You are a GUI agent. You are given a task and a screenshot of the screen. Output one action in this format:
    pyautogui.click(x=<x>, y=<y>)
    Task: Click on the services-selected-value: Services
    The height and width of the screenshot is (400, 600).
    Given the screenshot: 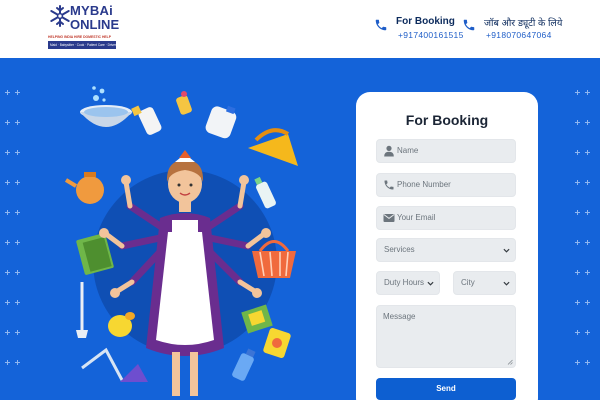 What is the action you would take?
    pyautogui.click(x=399, y=249)
    